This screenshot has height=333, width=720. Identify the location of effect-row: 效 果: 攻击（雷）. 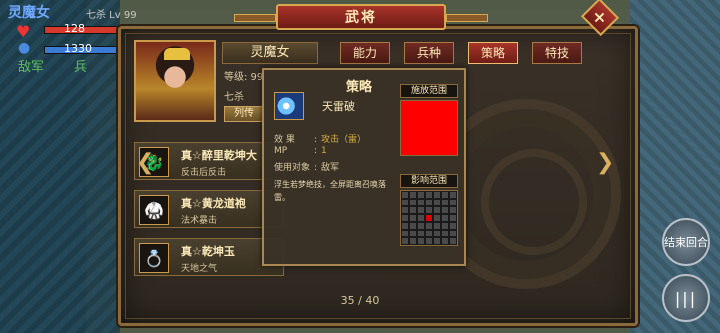
(320, 138).